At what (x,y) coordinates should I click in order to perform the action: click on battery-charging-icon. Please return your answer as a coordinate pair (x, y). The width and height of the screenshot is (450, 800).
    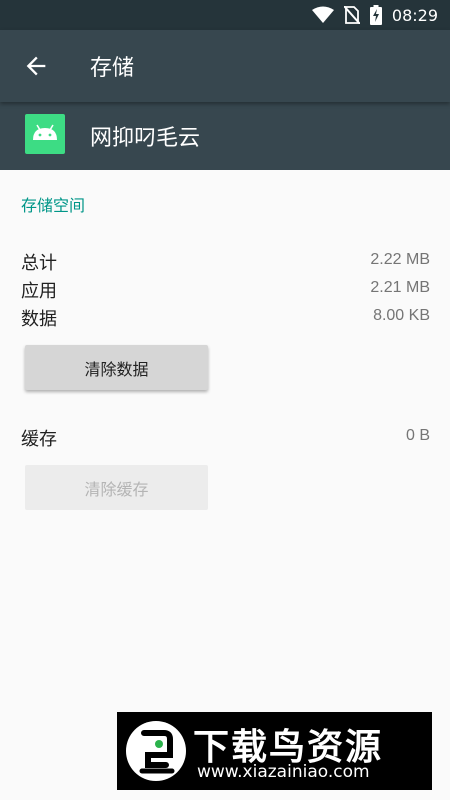
    Looking at the image, I should click on (375, 15).